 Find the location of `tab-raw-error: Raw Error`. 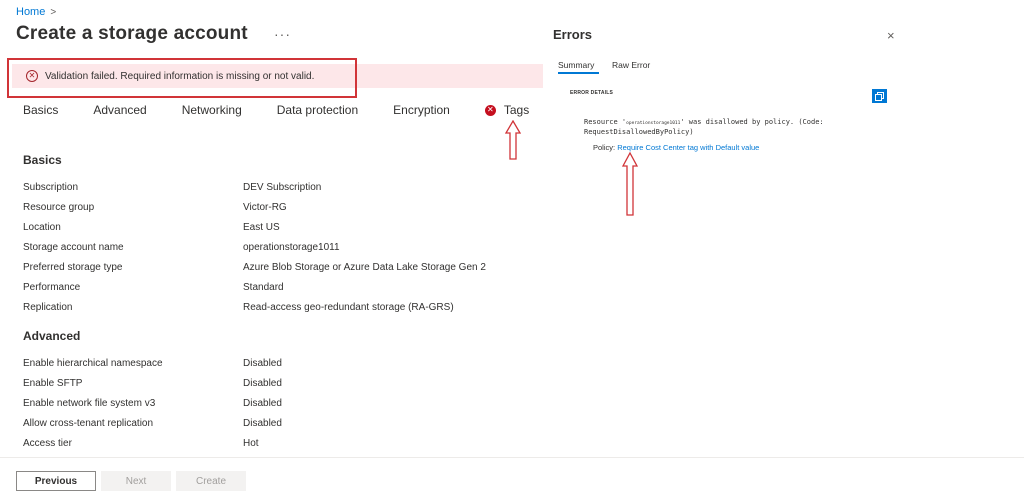

tab-raw-error: Raw Error is located at coordinates (631, 65).